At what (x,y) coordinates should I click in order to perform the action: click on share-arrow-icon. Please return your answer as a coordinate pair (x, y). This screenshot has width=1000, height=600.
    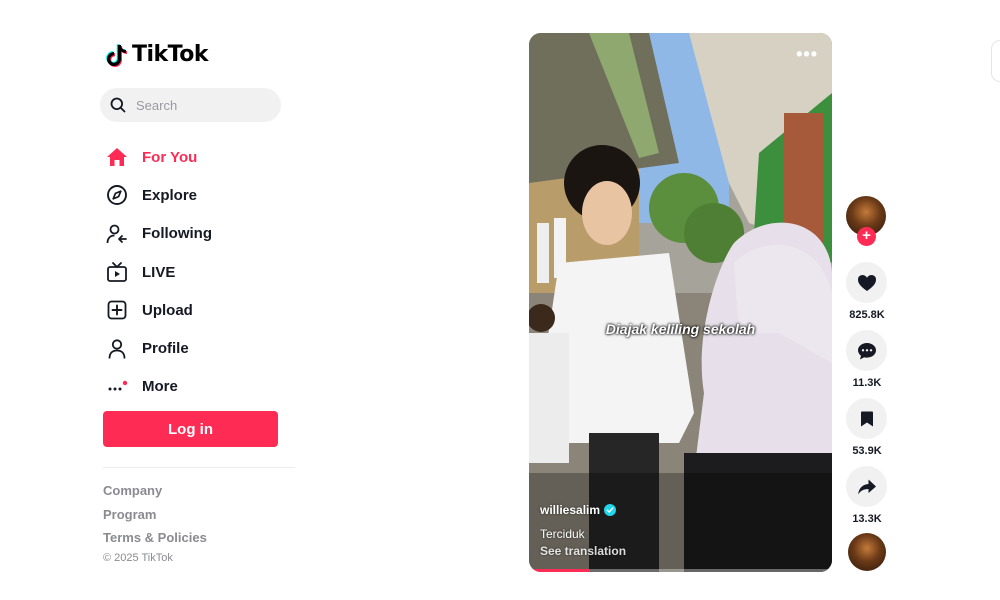
    Looking at the image, I should click on (866, 486).